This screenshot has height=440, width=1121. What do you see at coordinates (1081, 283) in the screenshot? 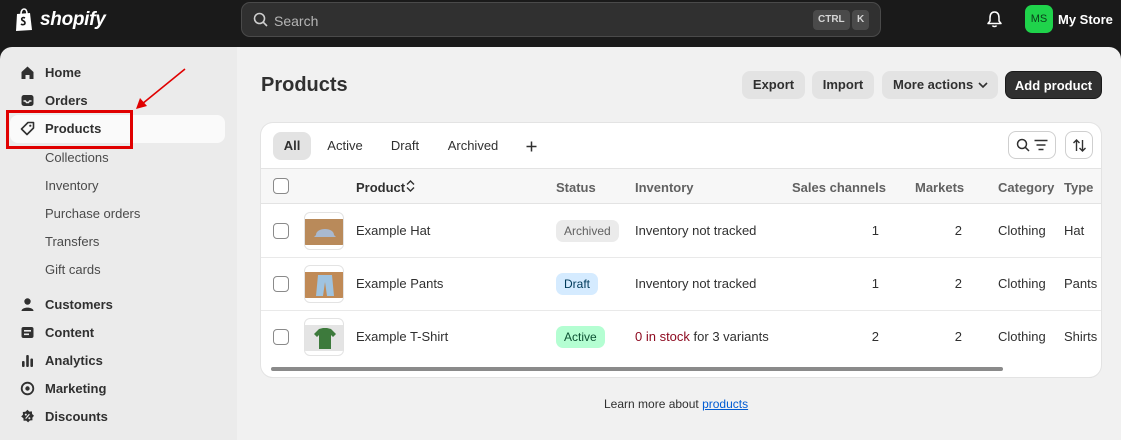
I see `type: Pants` at bounding box center [1081, 283].